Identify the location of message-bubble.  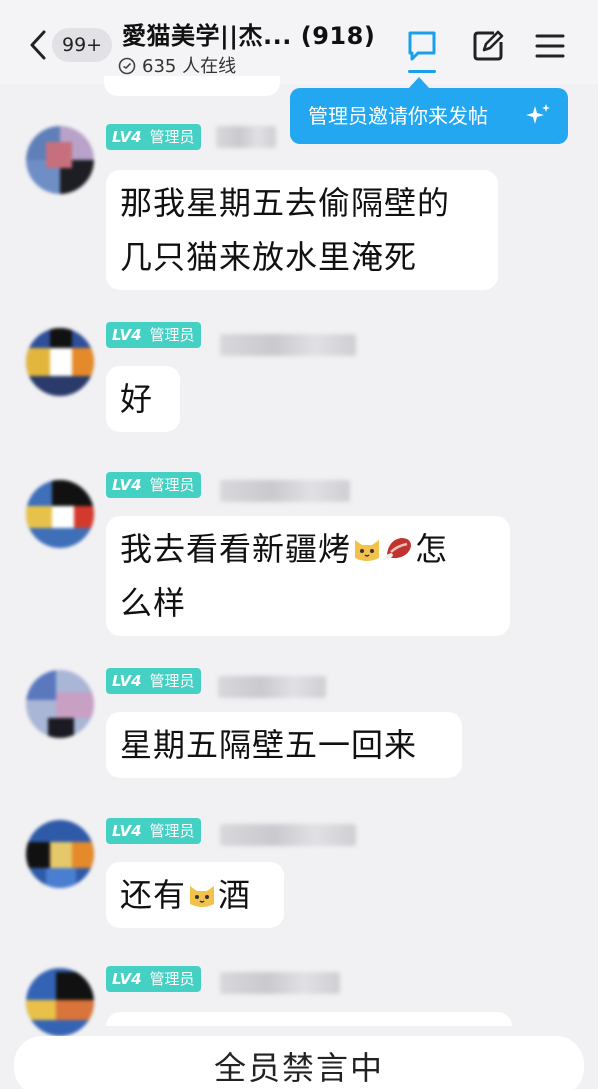
(309, 1019).